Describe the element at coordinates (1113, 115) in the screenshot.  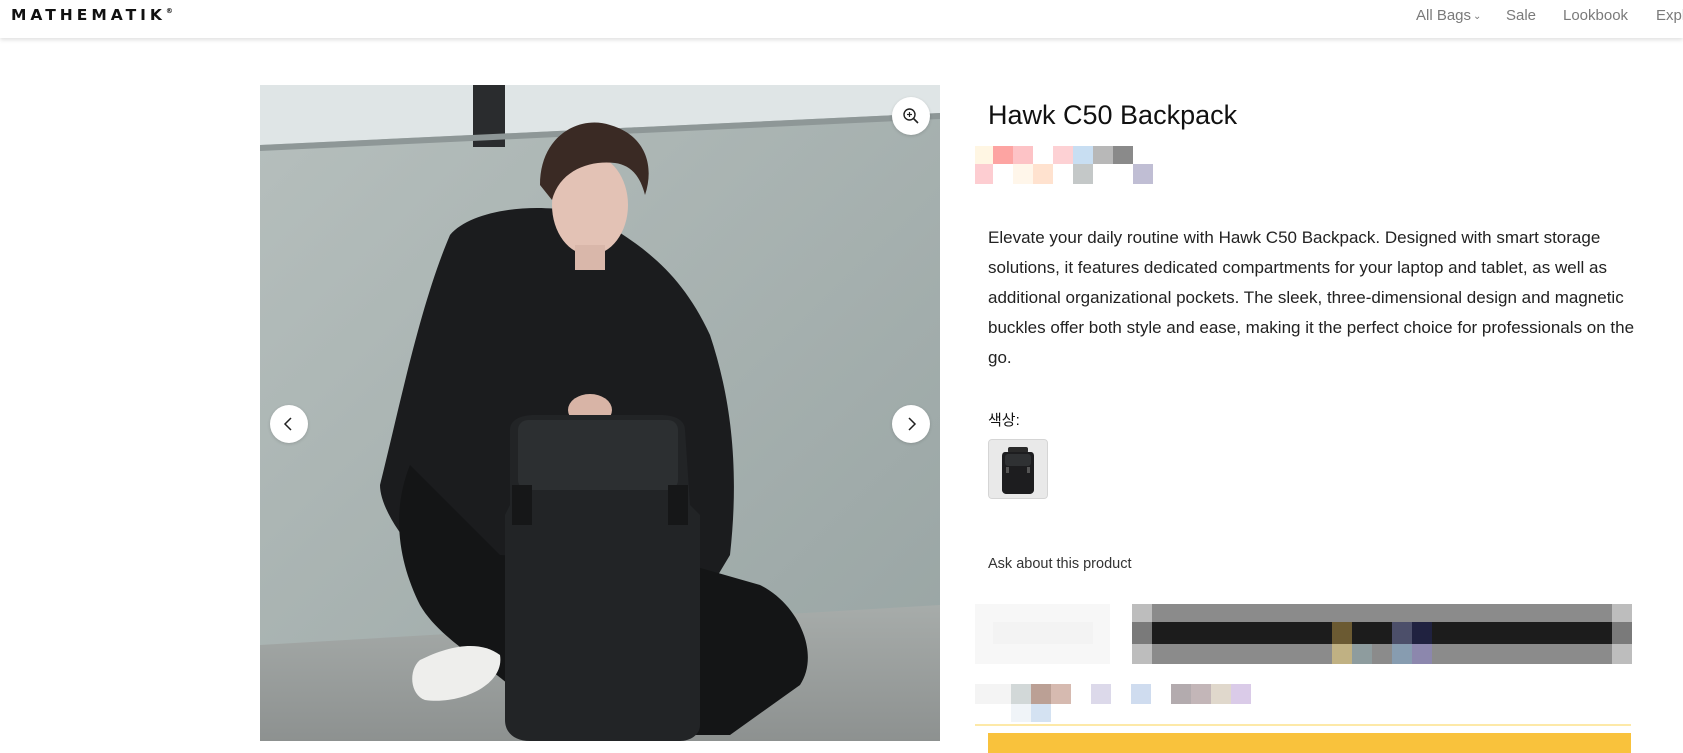
I see `product-title: Hawk C50 Backpack` at that location.